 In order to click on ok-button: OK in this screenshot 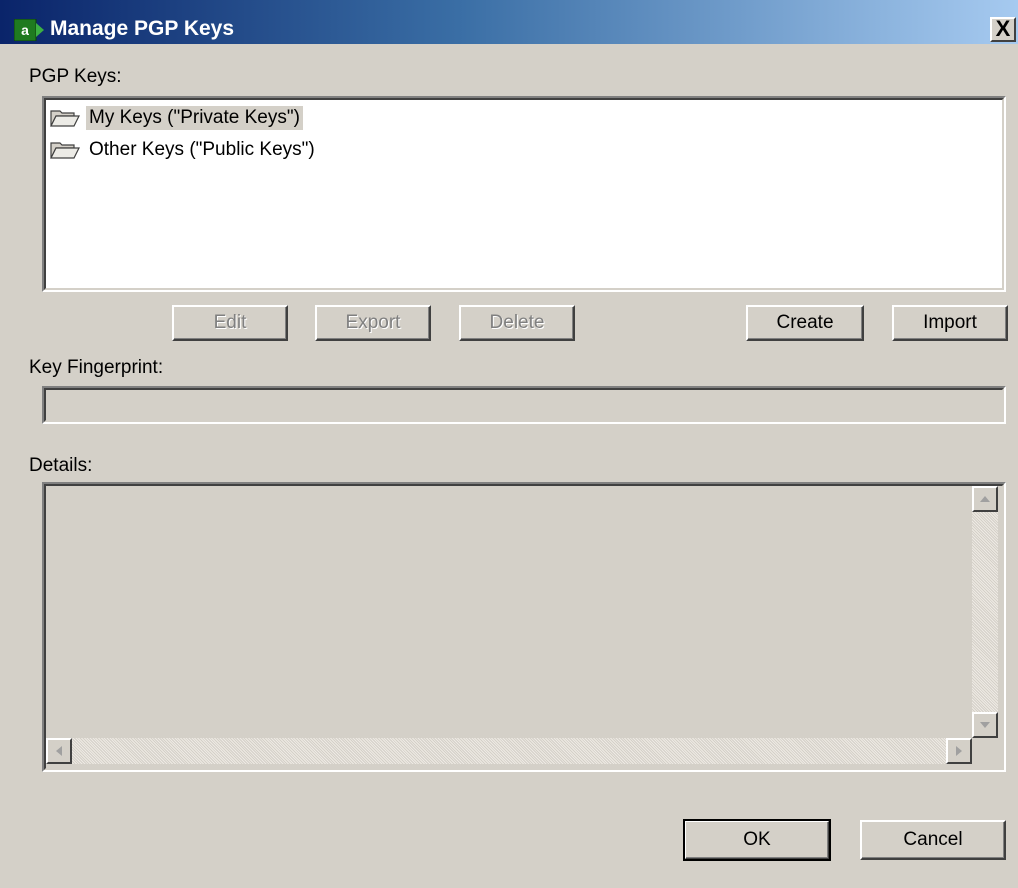, I will do `click(757, 840)`.